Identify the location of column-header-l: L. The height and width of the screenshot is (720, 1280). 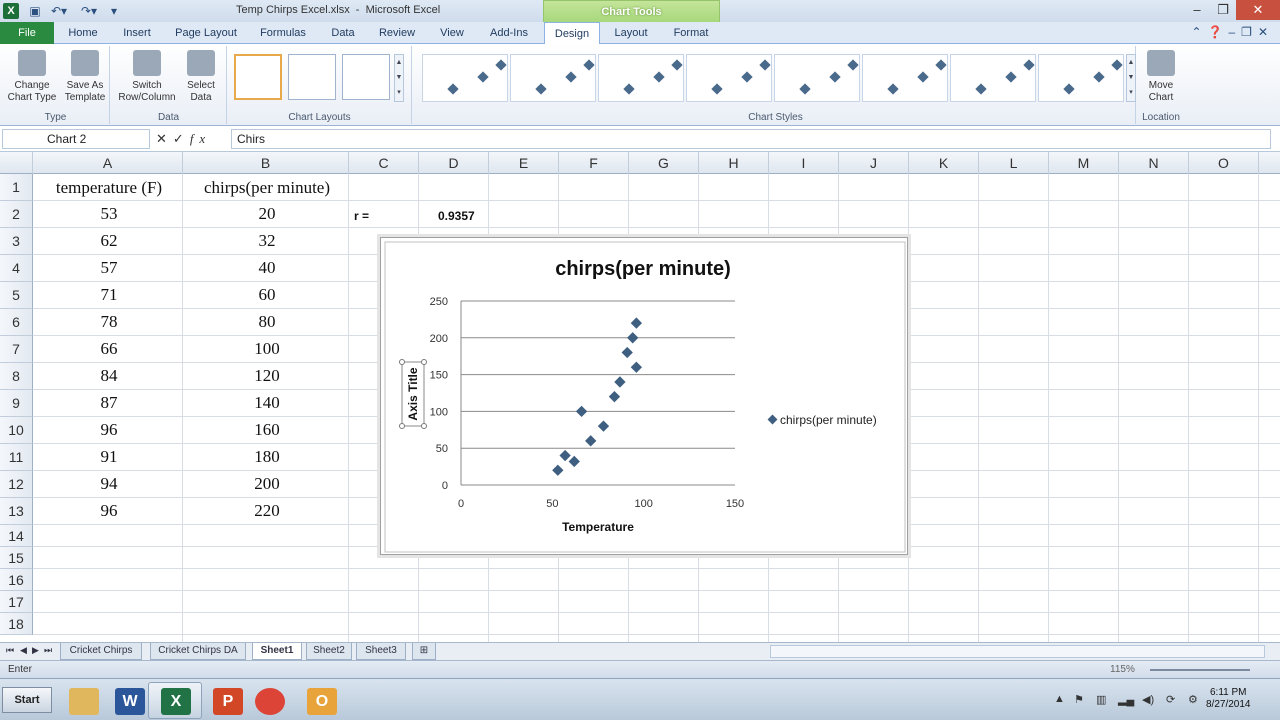
(1014, 163).